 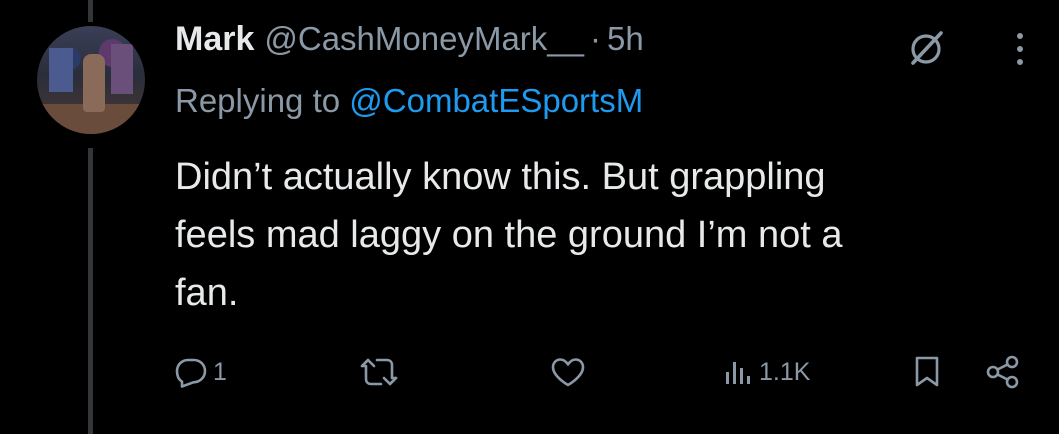 I want to click on like-button, so click(x=568, y=372).